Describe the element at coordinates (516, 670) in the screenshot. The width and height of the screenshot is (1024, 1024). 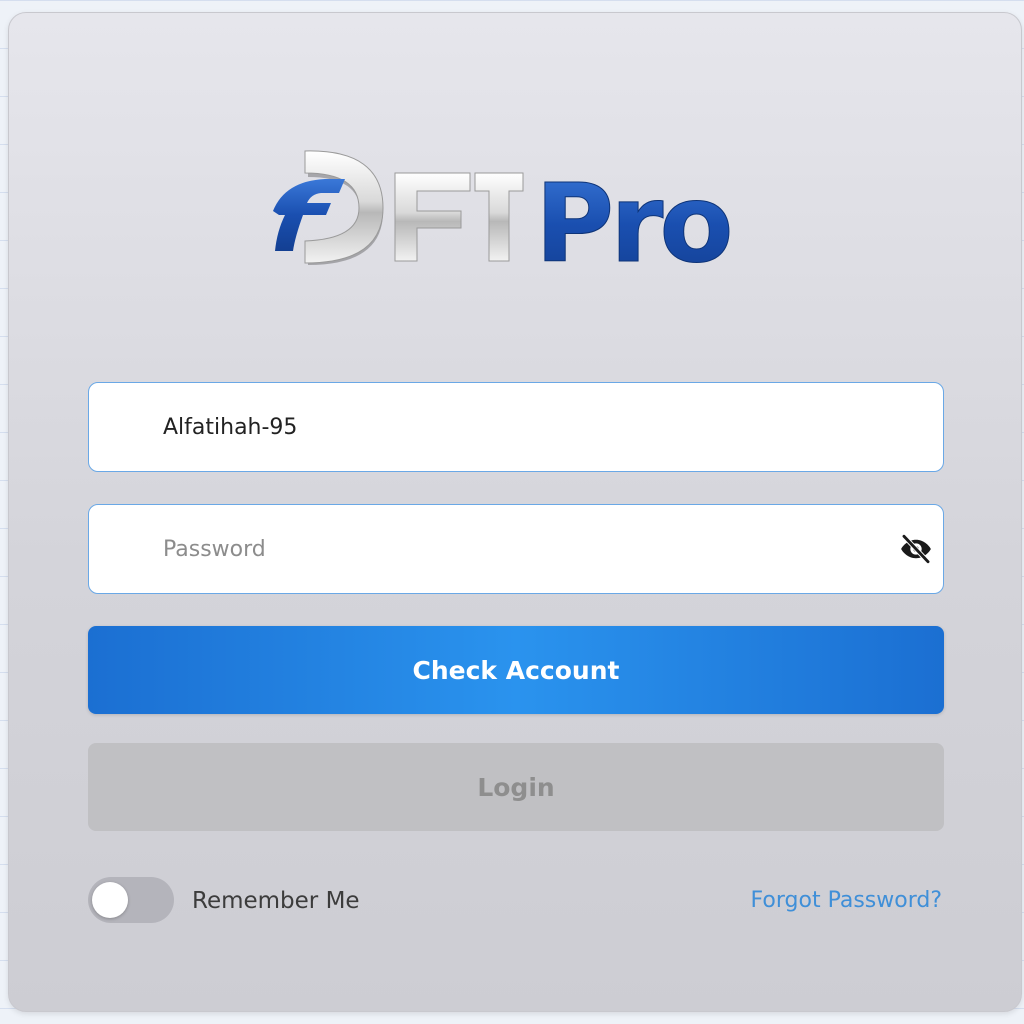
I see `check-account-button: Check Account` at that location.